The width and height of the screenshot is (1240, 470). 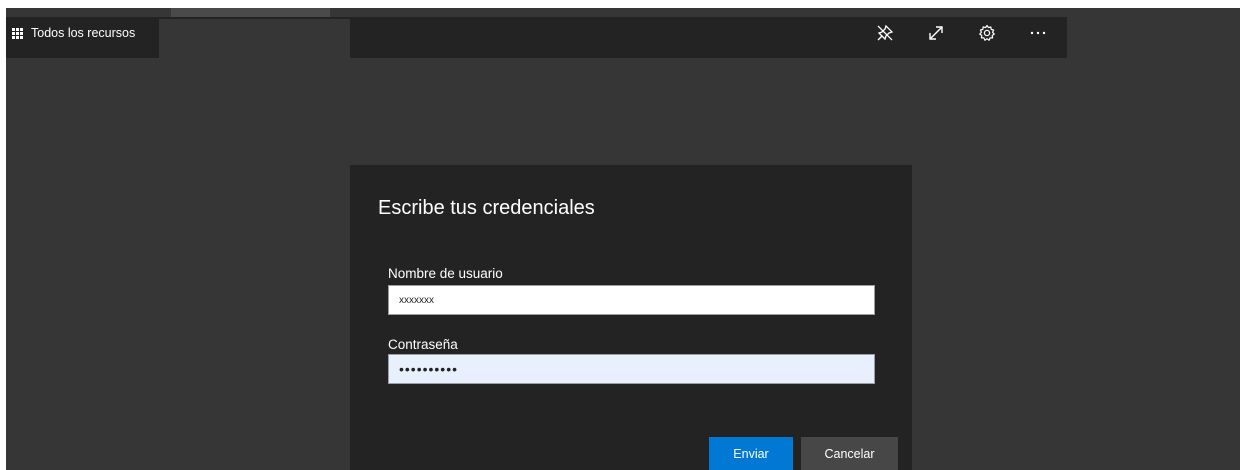 What do you see at coordinates (631, 300) in the screenshot?
I see `username-field` at bounding box center [631, 300].